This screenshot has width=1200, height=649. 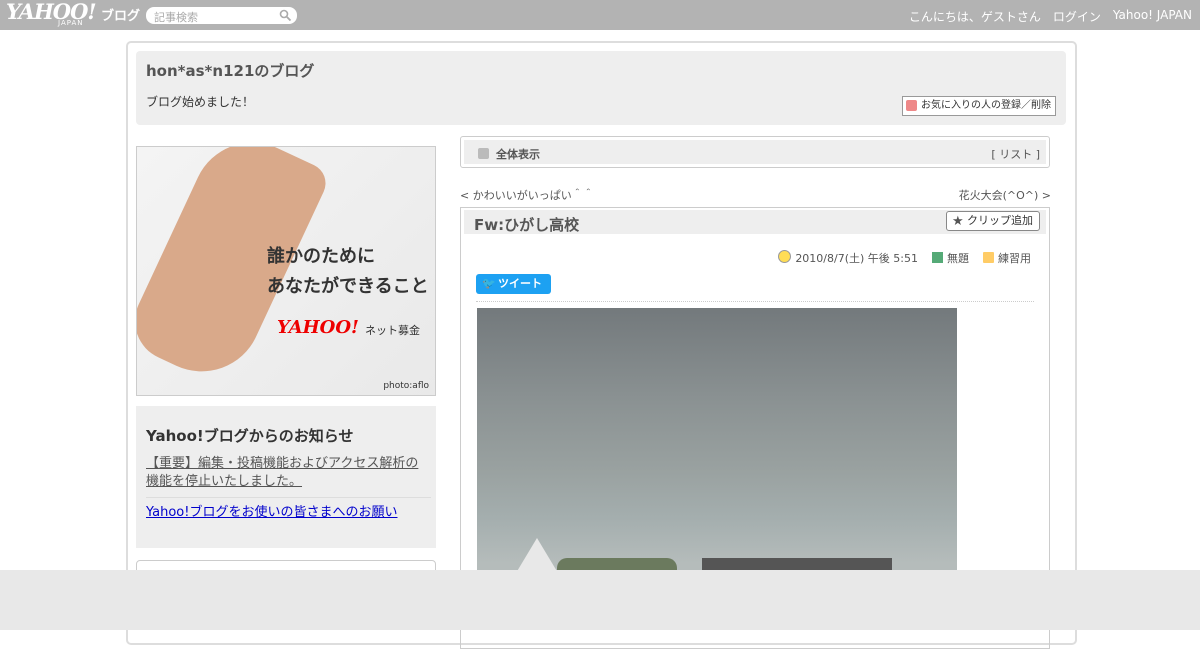 What do you see at coordinates (1152, 16) in the screenshot?
I see `yahoo-japan-link: Yahoo! JAPAN` at bounding box center [1152, 16].